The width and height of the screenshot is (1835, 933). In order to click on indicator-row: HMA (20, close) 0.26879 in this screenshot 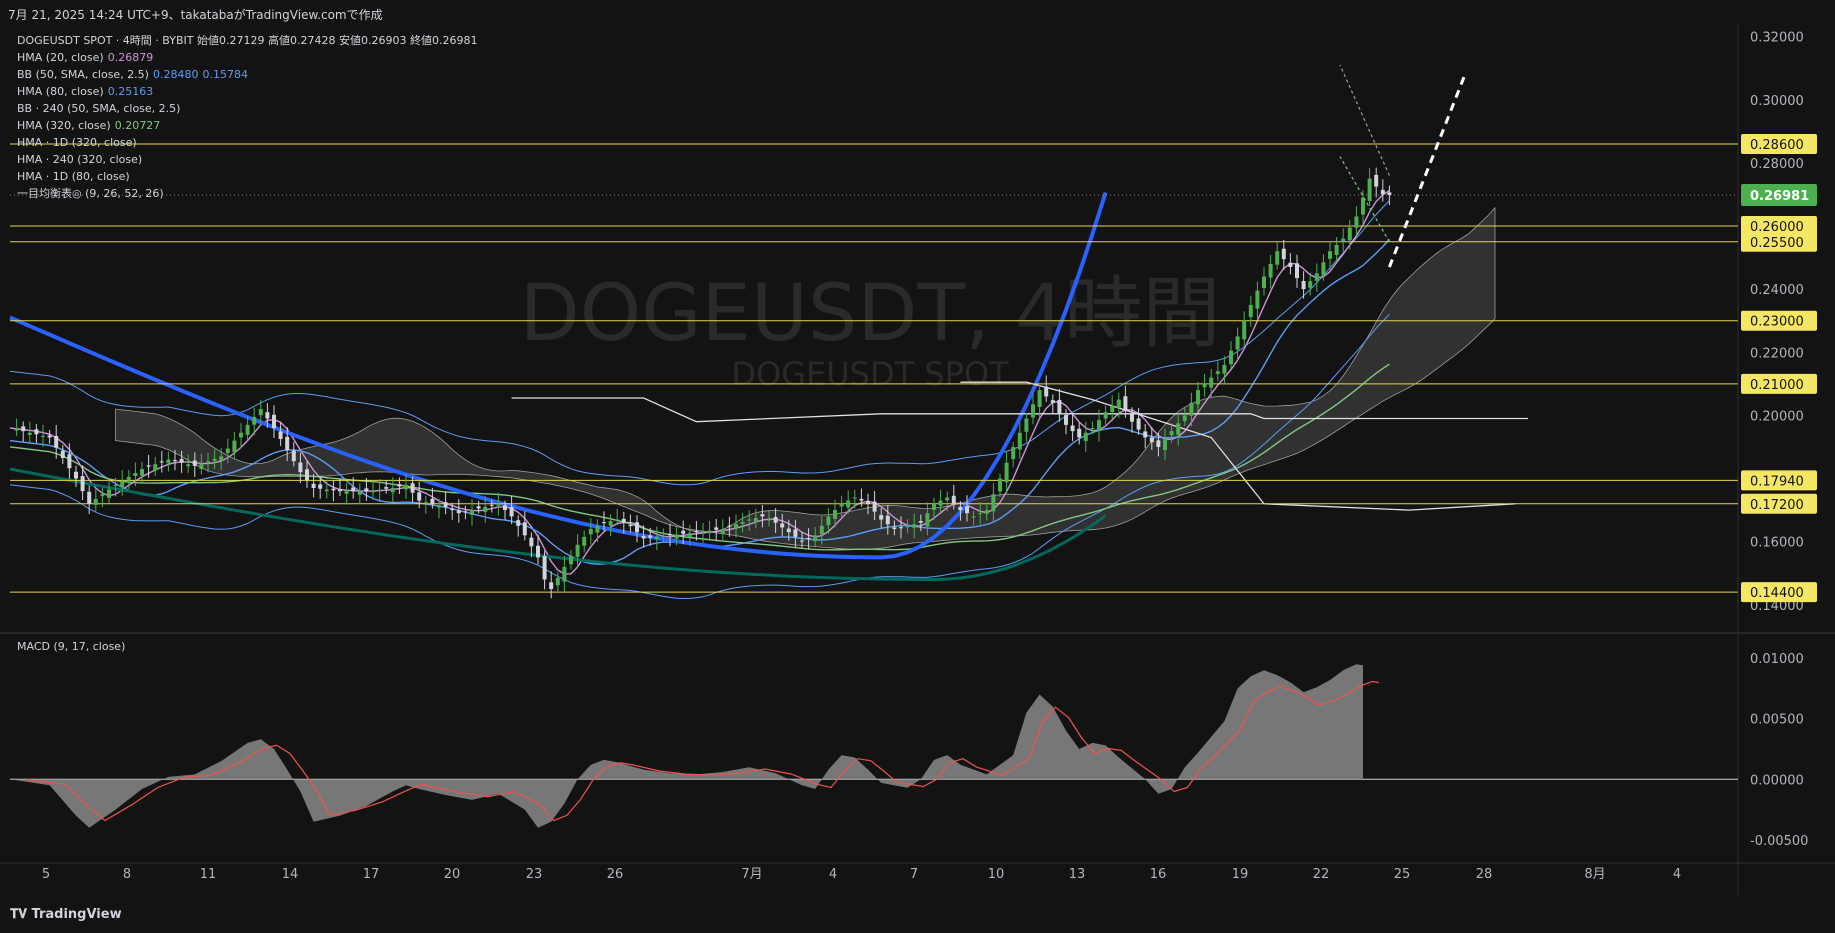, I will do `click(247, 57)`.